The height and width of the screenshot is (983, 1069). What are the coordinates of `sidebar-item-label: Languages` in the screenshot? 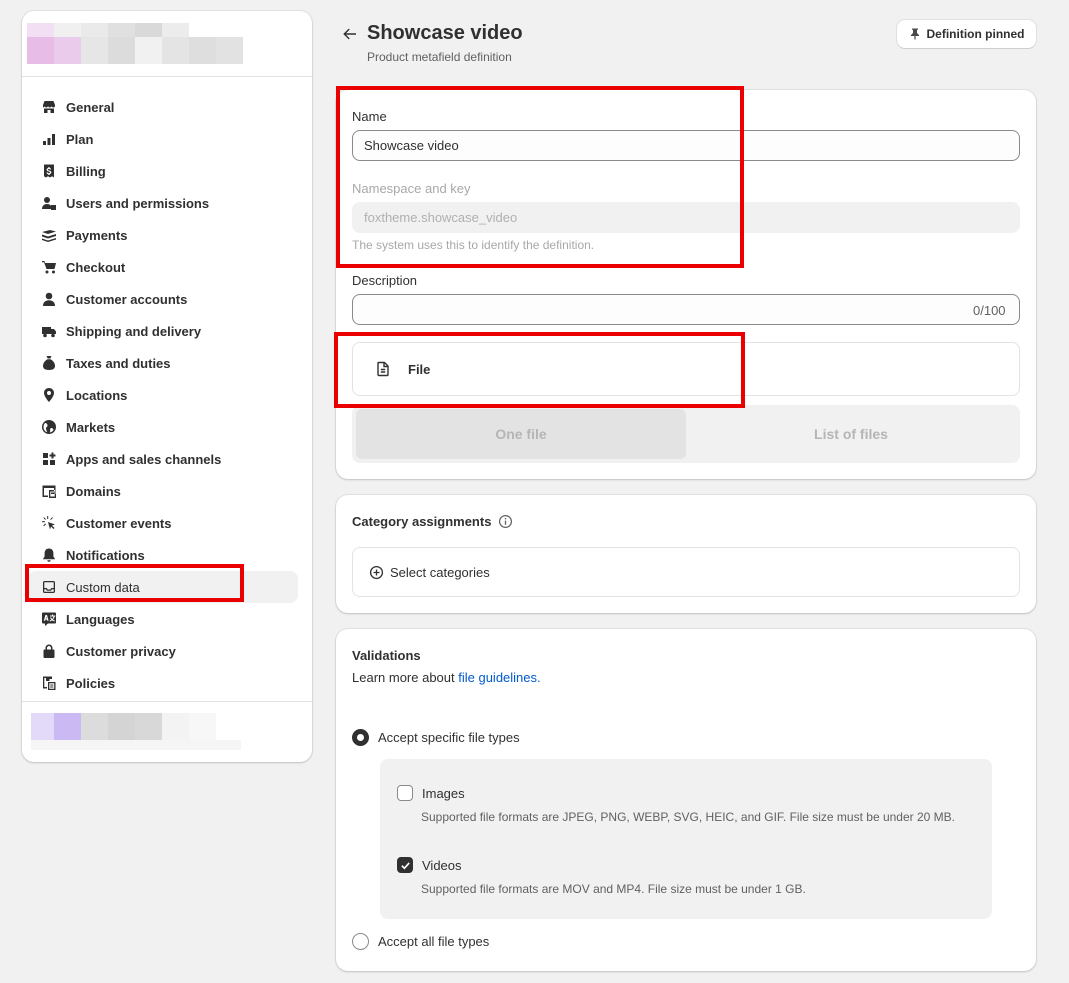 It's located at (100, 619).